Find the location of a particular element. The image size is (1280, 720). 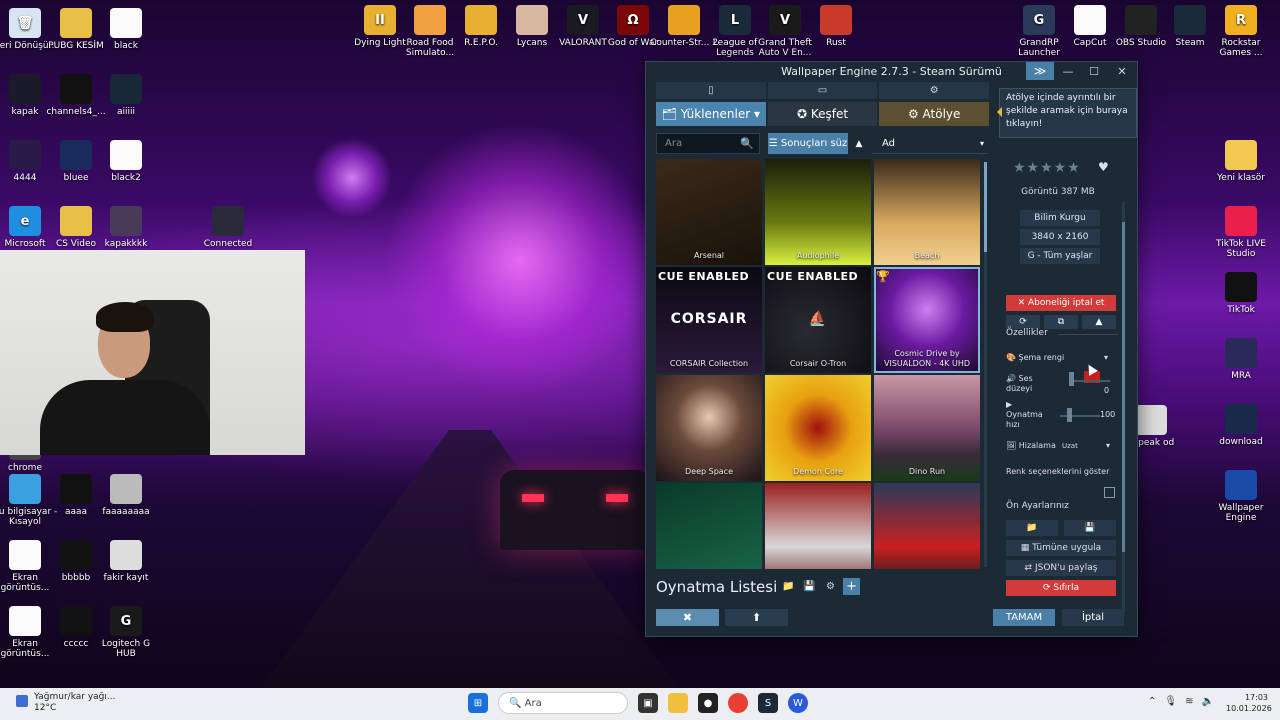

chevron-up-icon: ⌃ is located at coordinates (1152, 701).